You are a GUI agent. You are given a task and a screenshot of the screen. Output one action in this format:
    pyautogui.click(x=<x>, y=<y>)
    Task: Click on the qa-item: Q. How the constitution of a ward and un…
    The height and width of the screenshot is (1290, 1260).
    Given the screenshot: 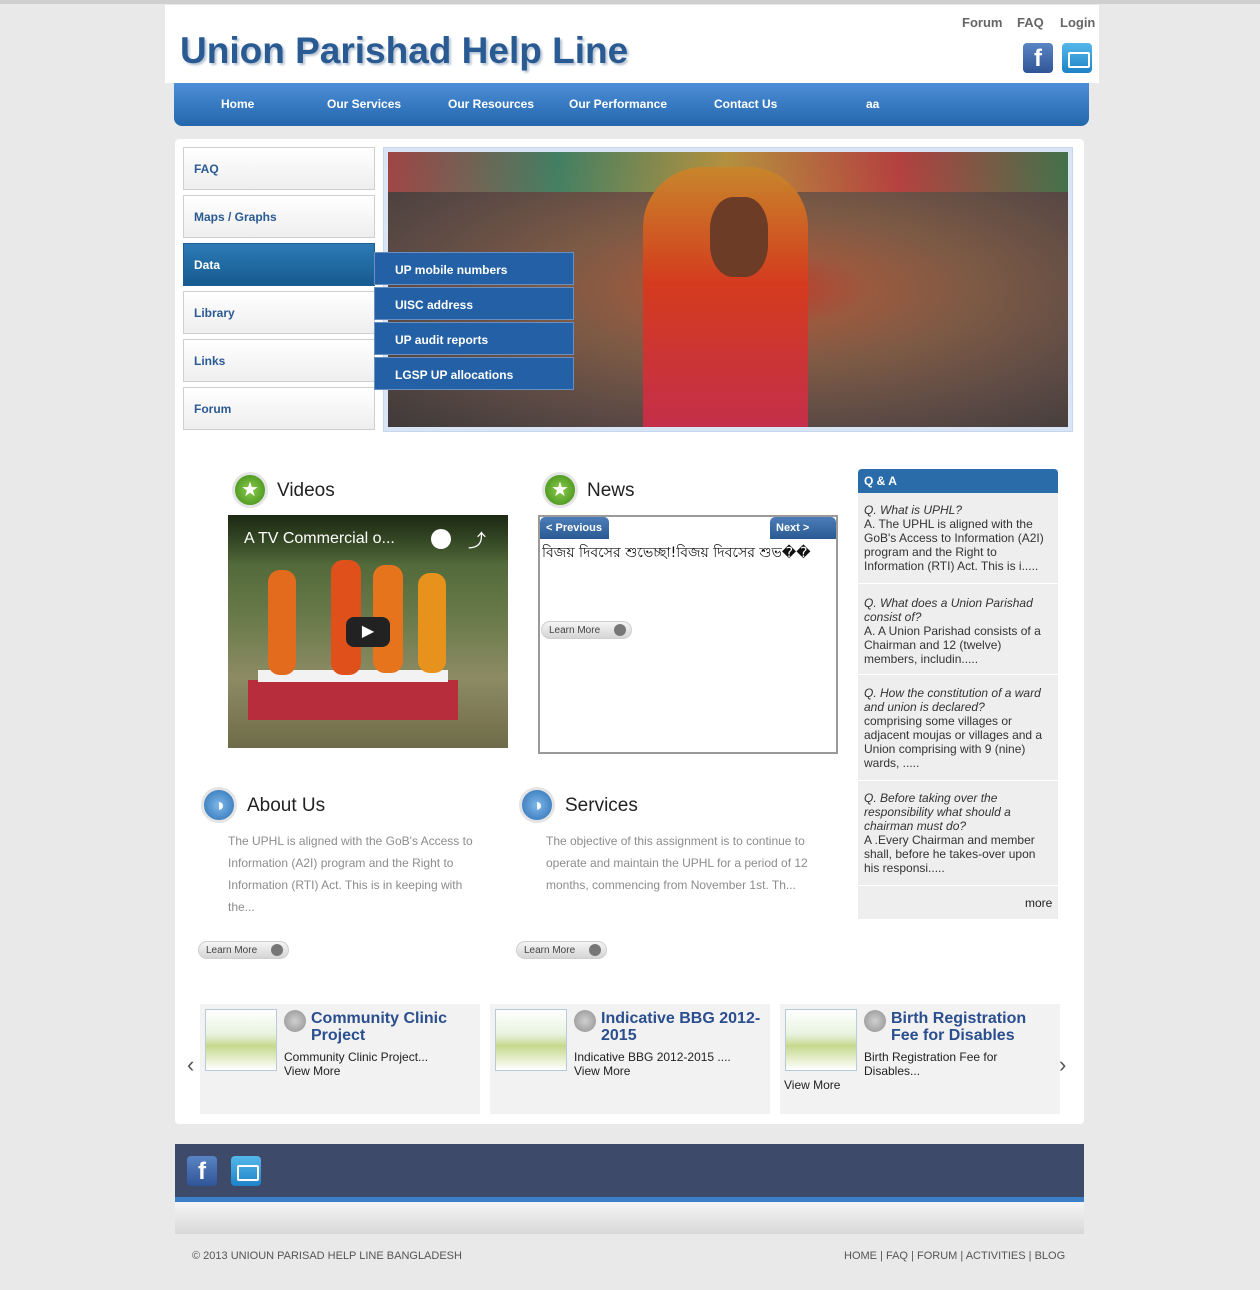 What is the action you would take?
    pyautogui.click(x=958, y=728)
    